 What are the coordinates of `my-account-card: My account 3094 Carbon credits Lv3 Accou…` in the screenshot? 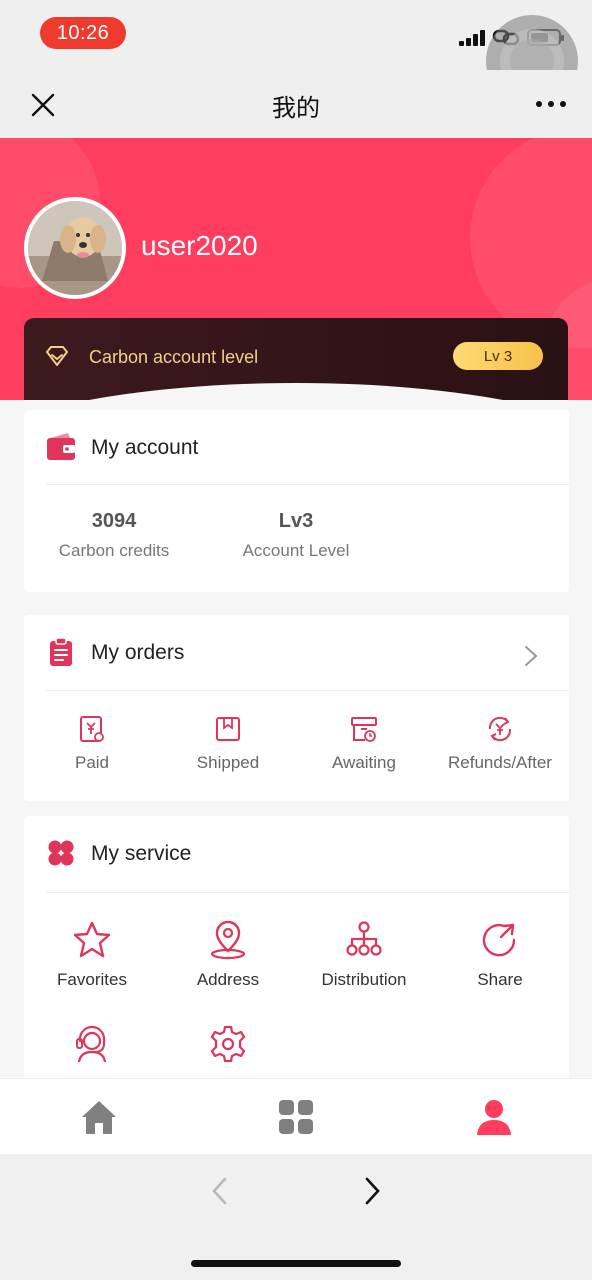 It's located at (296, 501).